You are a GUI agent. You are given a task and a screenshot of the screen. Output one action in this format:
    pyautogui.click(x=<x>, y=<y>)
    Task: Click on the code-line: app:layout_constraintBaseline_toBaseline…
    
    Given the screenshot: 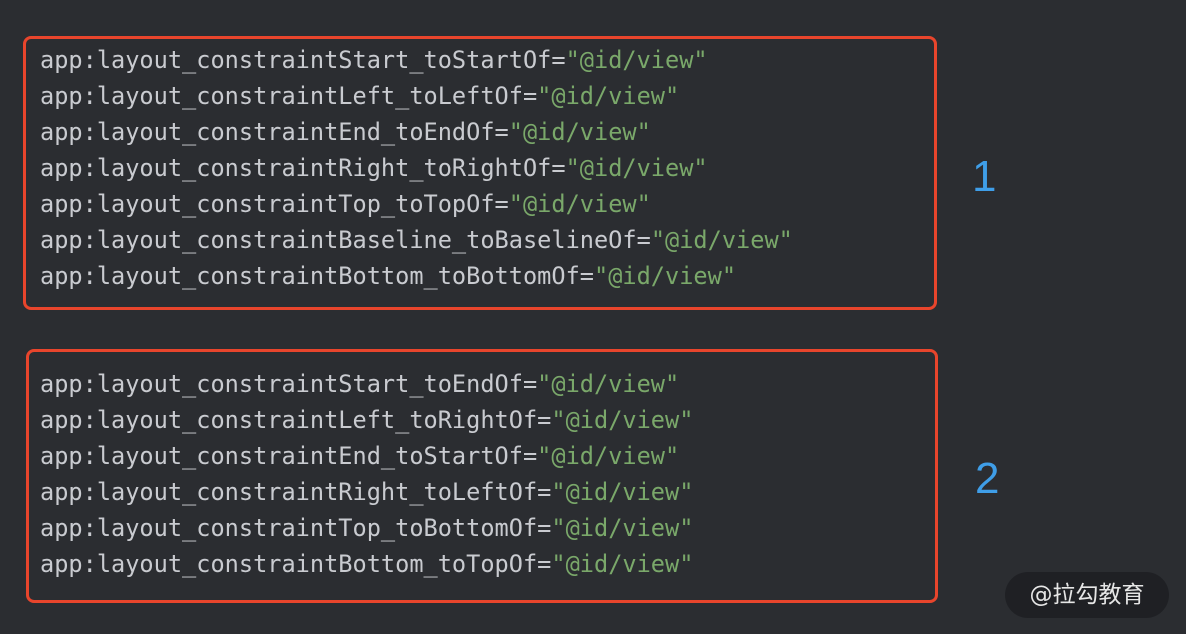 What is the action you would take?
    pyautogui.click(x=416, y=240)
    